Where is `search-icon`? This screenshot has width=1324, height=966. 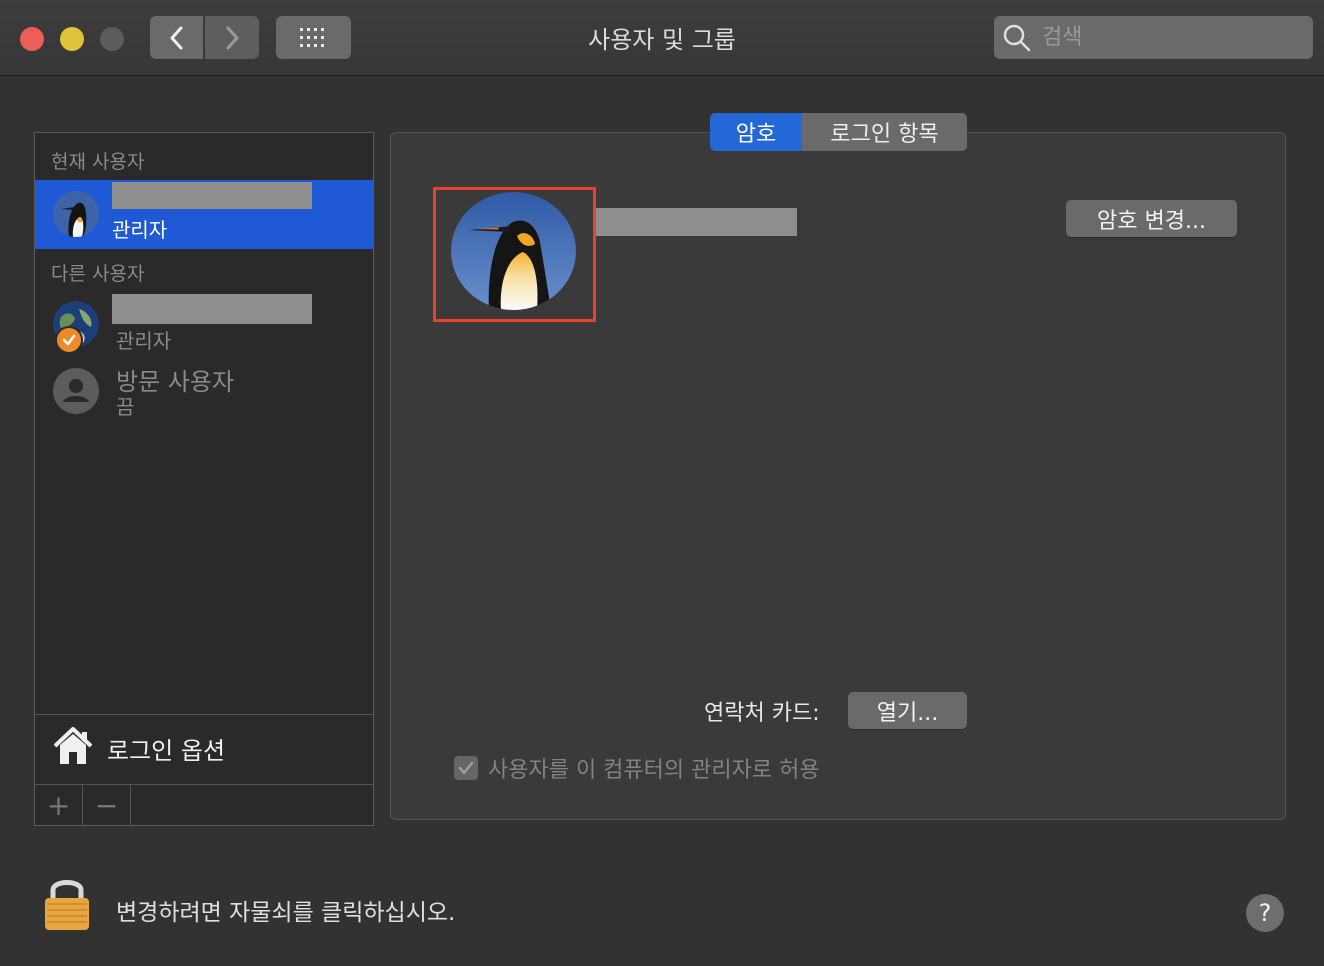 search-icon is located at coordinates (1017, 37).